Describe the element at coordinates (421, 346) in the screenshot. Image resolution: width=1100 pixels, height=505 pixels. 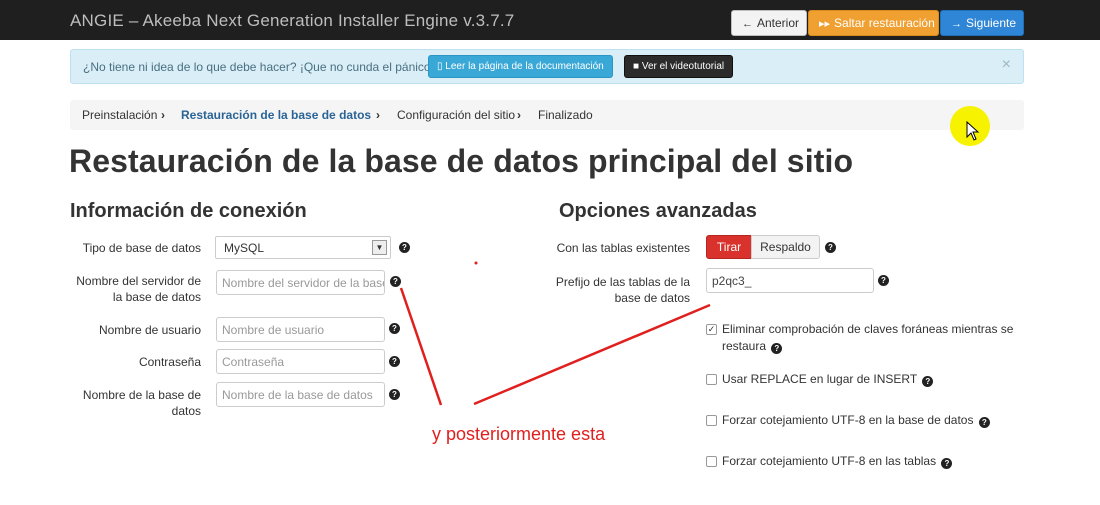
I see `annotation-line-left` at that location.